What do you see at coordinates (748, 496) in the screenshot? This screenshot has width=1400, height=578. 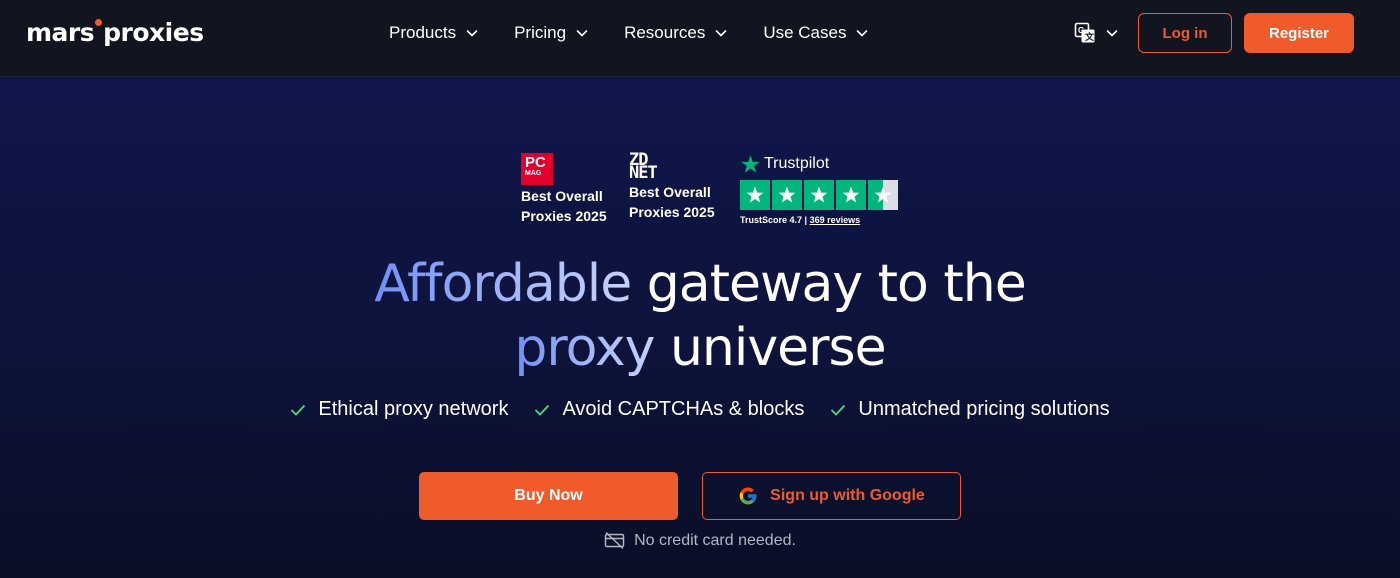 I see `google-icon` at bounding box center [748, 496].